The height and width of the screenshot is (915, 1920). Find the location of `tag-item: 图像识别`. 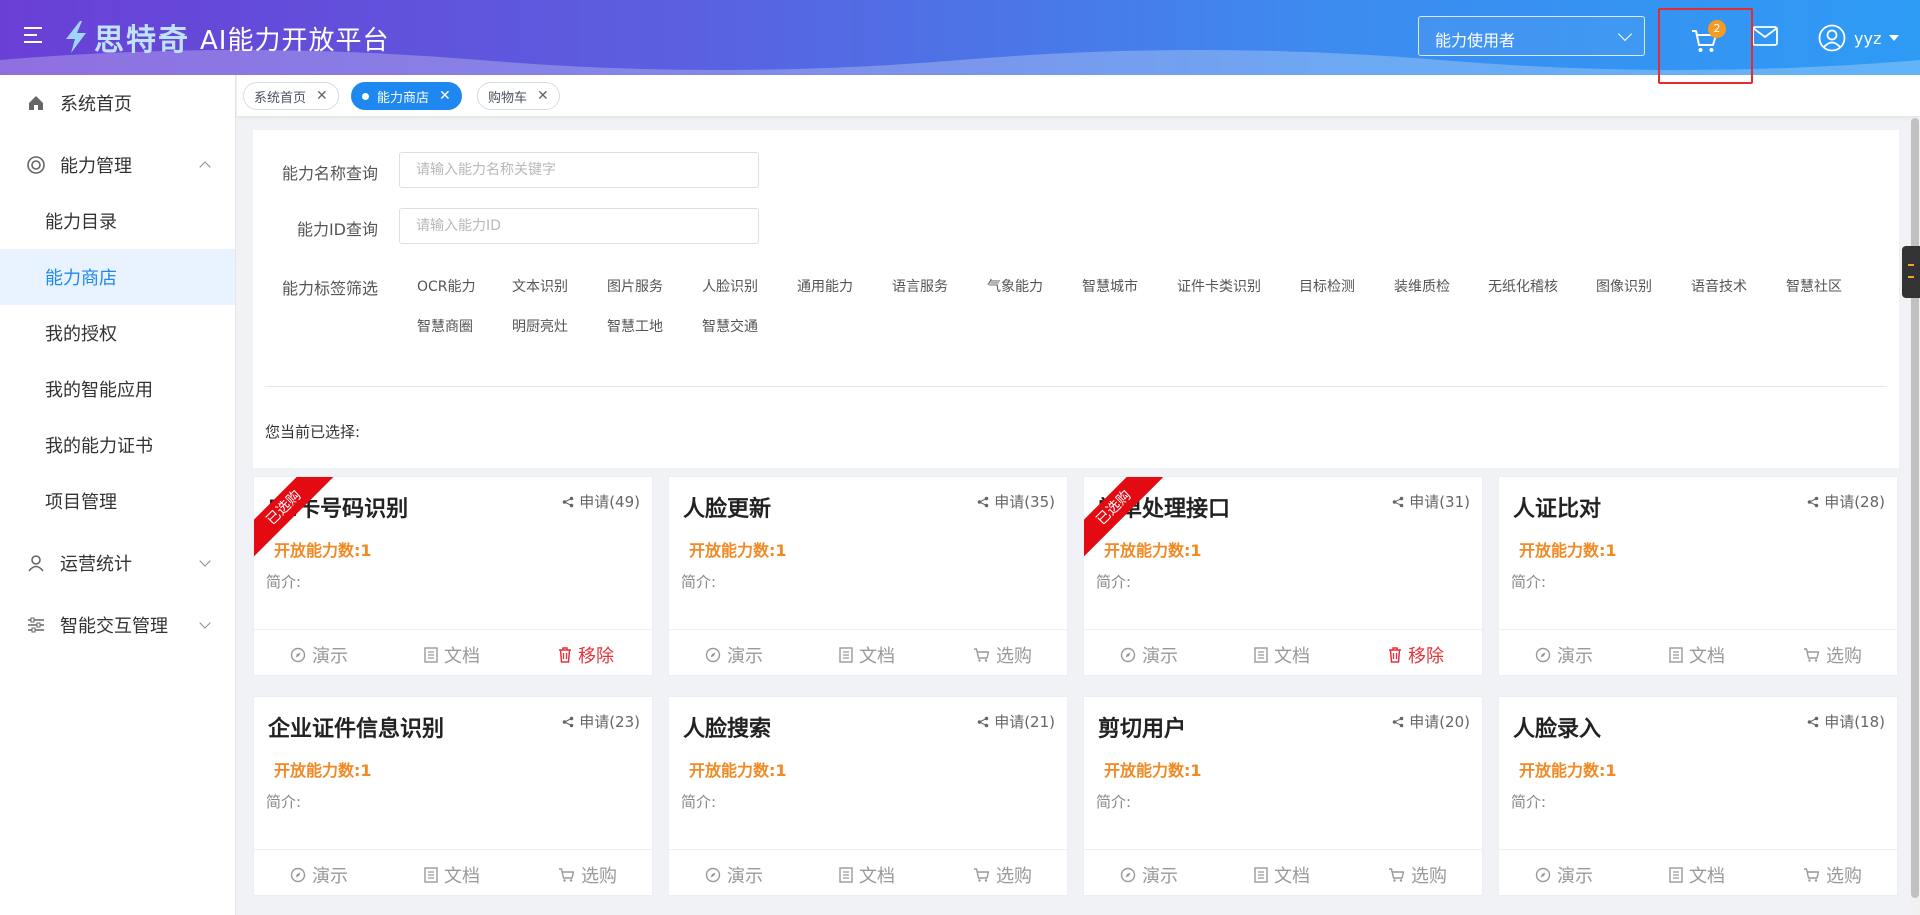

tag-item: 图像识别 is located at coordinates (1624, 286).